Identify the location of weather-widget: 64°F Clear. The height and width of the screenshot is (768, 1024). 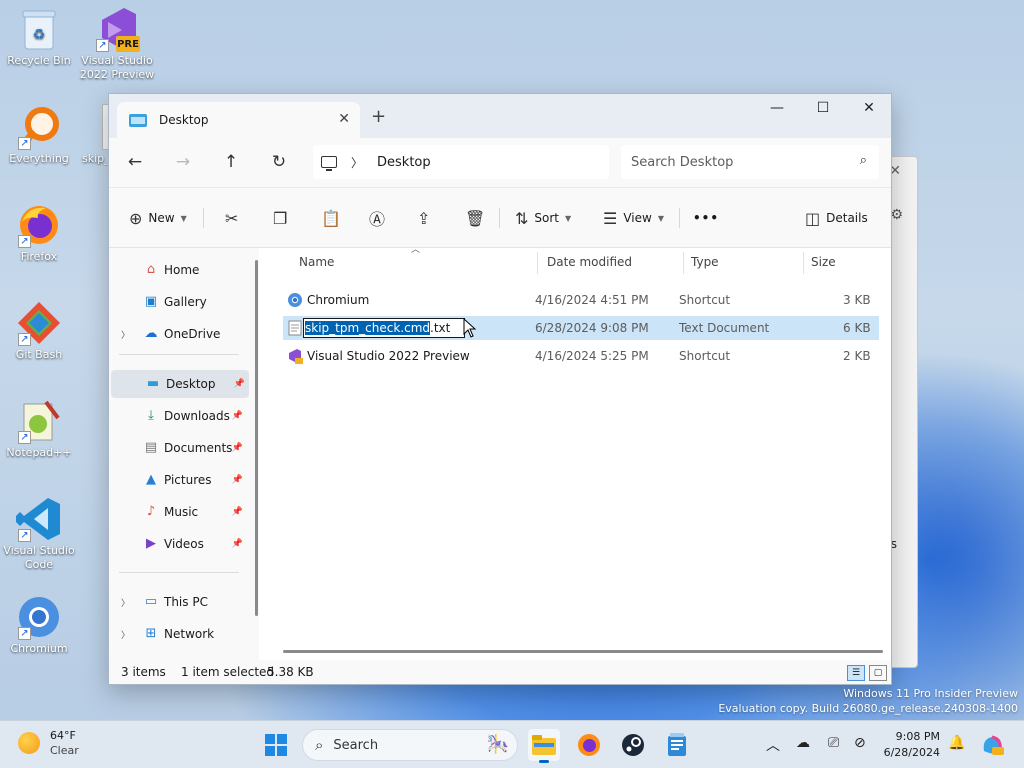
(48, 743).